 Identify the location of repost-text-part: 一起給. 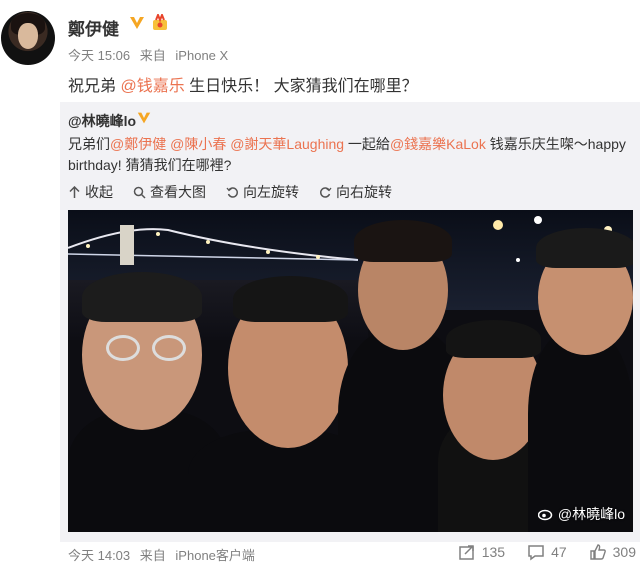
(367, 144).